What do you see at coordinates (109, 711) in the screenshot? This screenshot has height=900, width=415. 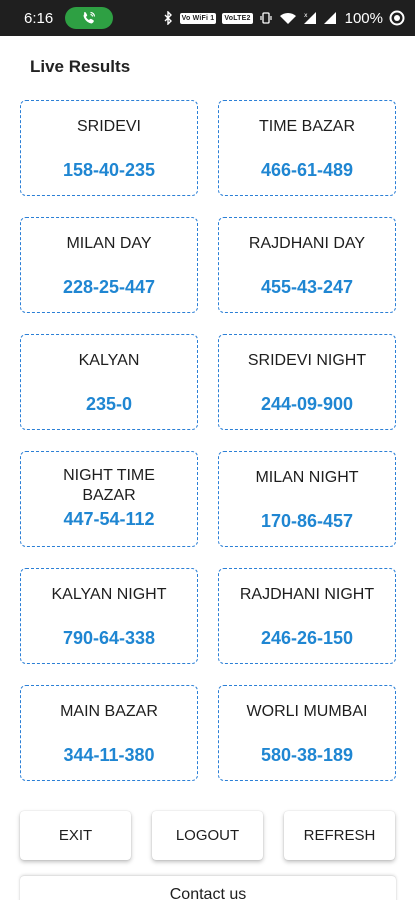 I see `result-name: MAIN BAZAR` at bounding box center [109, 711].